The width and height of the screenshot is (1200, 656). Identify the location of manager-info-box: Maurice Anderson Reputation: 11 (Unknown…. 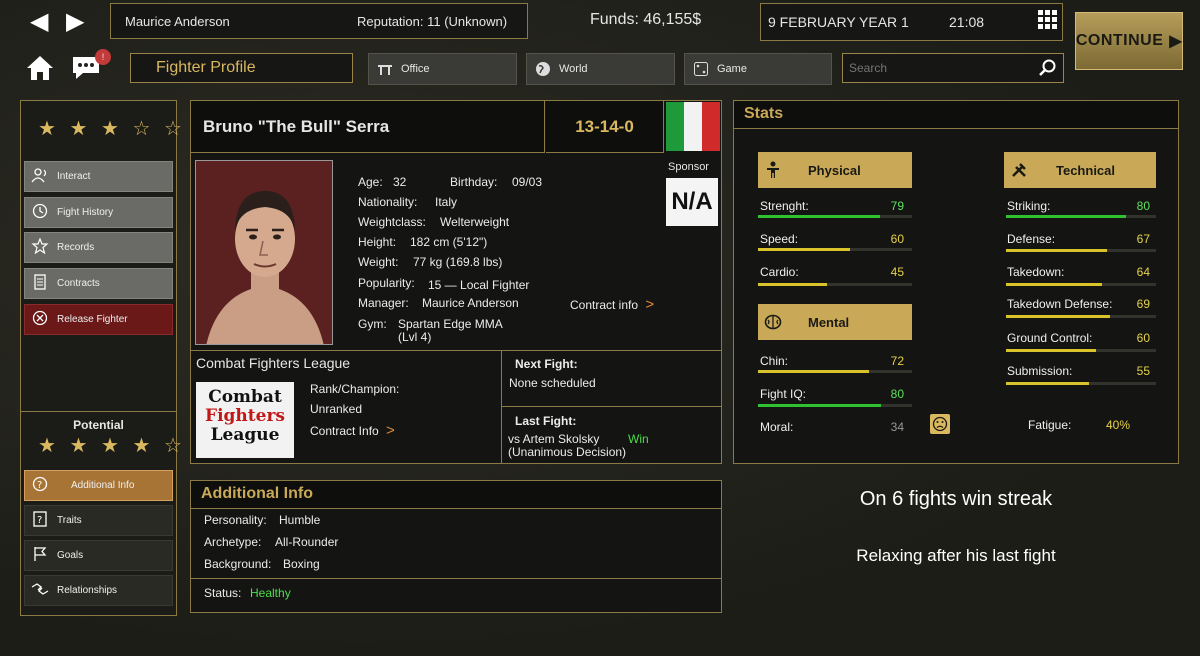
(319, 21).